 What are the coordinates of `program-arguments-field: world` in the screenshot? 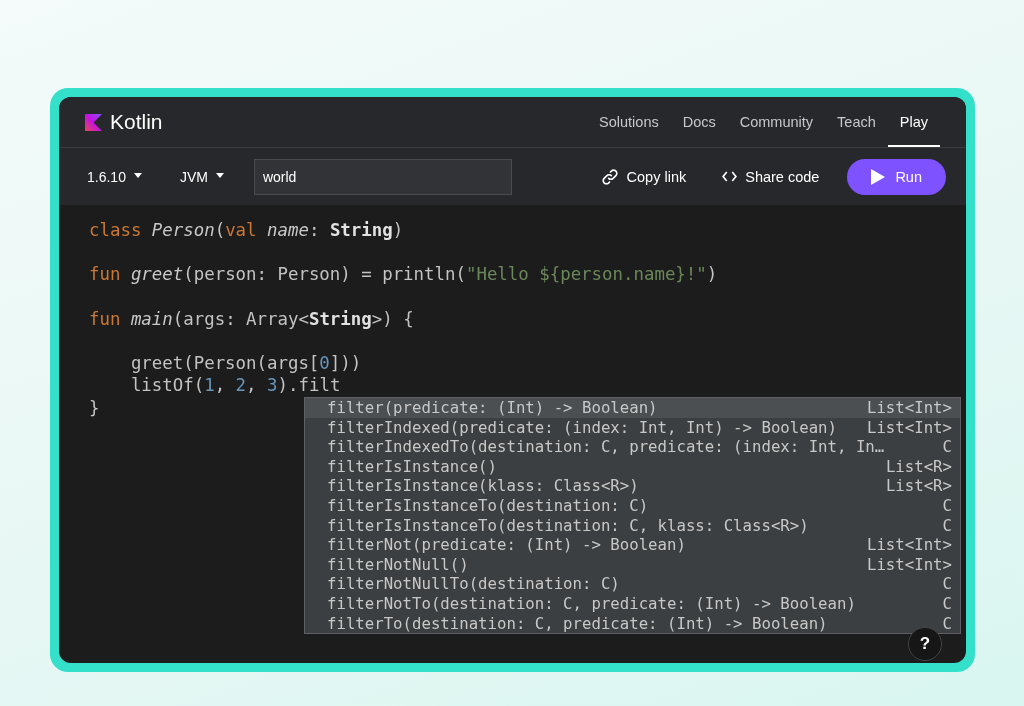 It's located at (382, 176).